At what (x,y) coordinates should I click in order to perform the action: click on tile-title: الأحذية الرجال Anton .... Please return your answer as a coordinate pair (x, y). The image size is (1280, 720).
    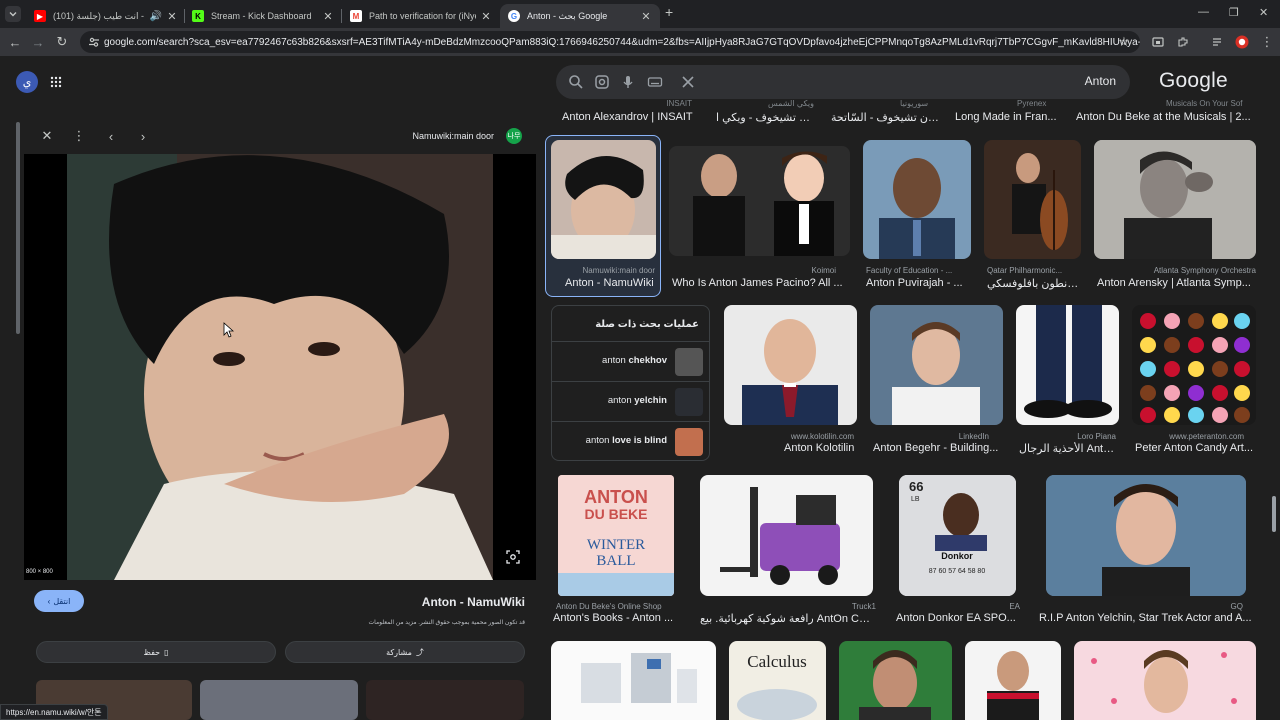
    Looking at the image, I should click on (1069, 448).